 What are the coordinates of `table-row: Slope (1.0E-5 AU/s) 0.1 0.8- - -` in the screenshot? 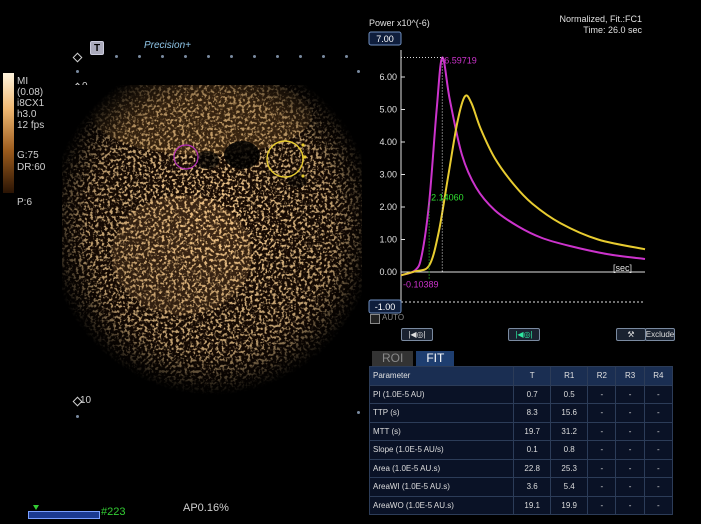 It's located at (521, 450).